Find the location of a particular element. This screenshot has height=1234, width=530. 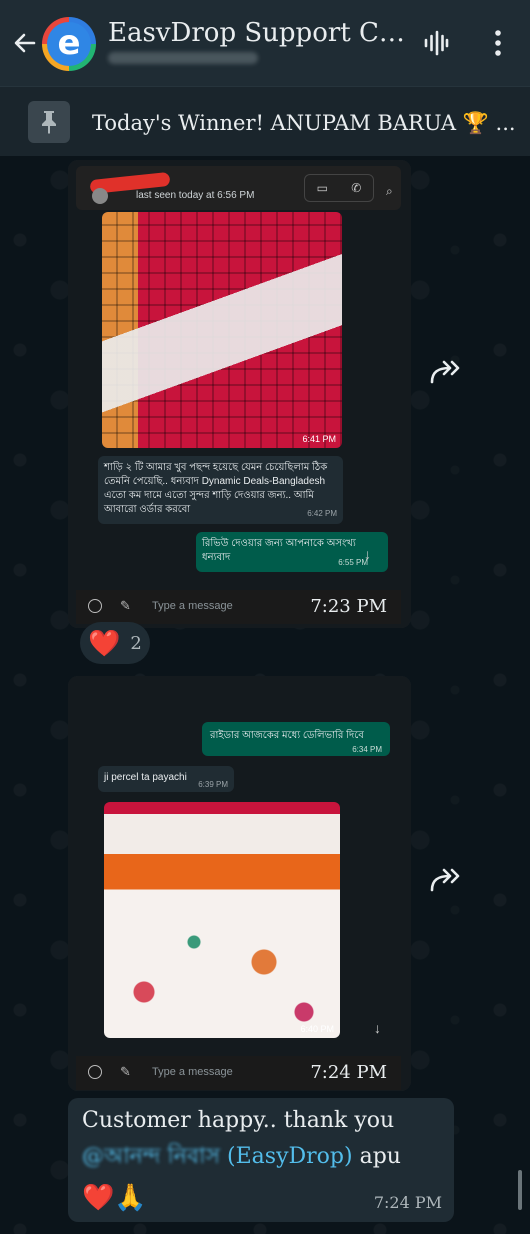

mention-blurred: @আনন্দ নিবাস is located at coordinates (151, 1156).